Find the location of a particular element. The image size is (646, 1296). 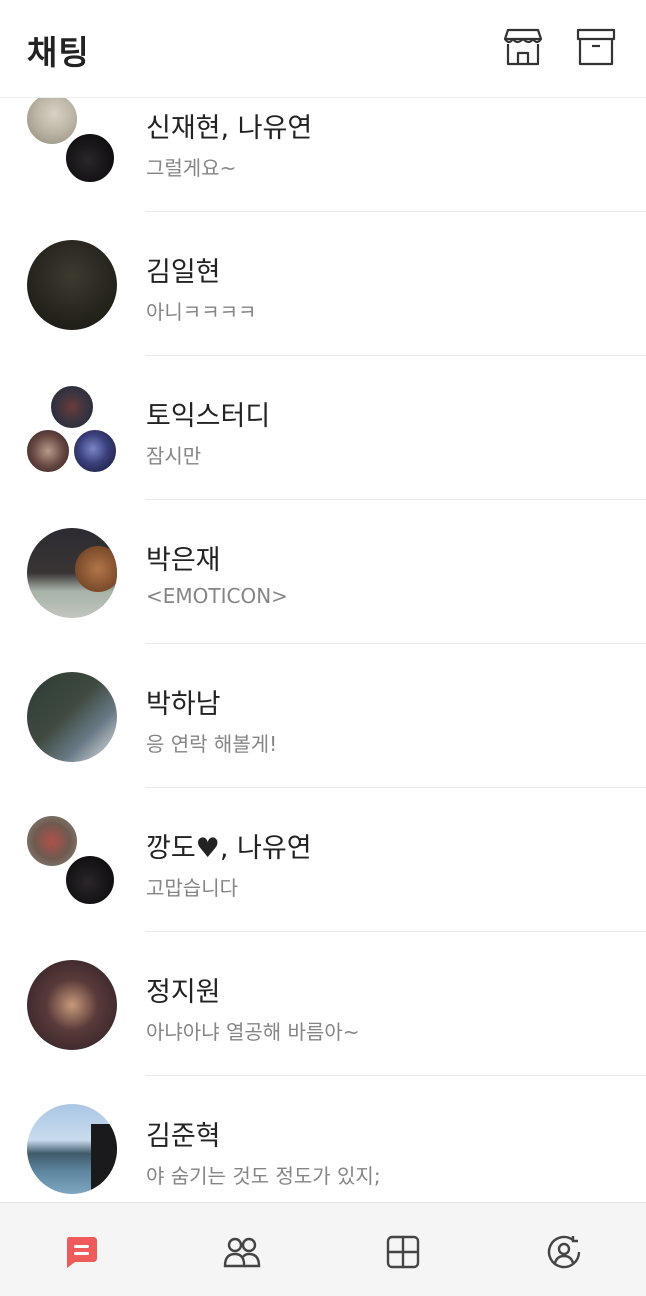

chat-bubble-icon is located at coordinates (82, 1252).